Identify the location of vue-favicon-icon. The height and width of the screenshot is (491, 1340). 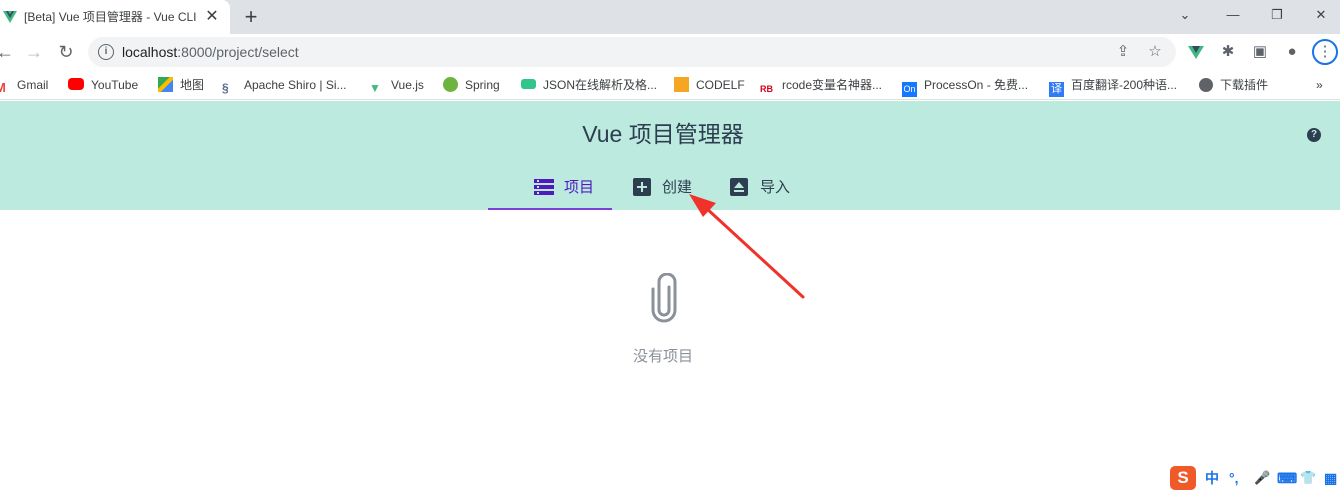
(10, 17).